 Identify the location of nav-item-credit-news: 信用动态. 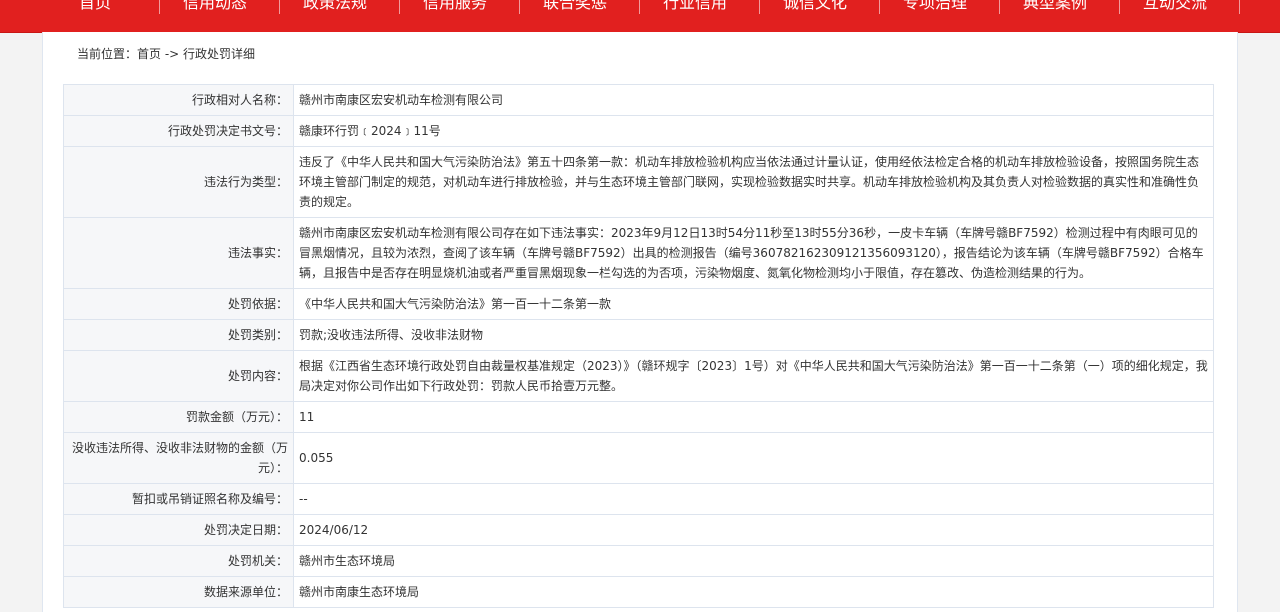
(215, 7).